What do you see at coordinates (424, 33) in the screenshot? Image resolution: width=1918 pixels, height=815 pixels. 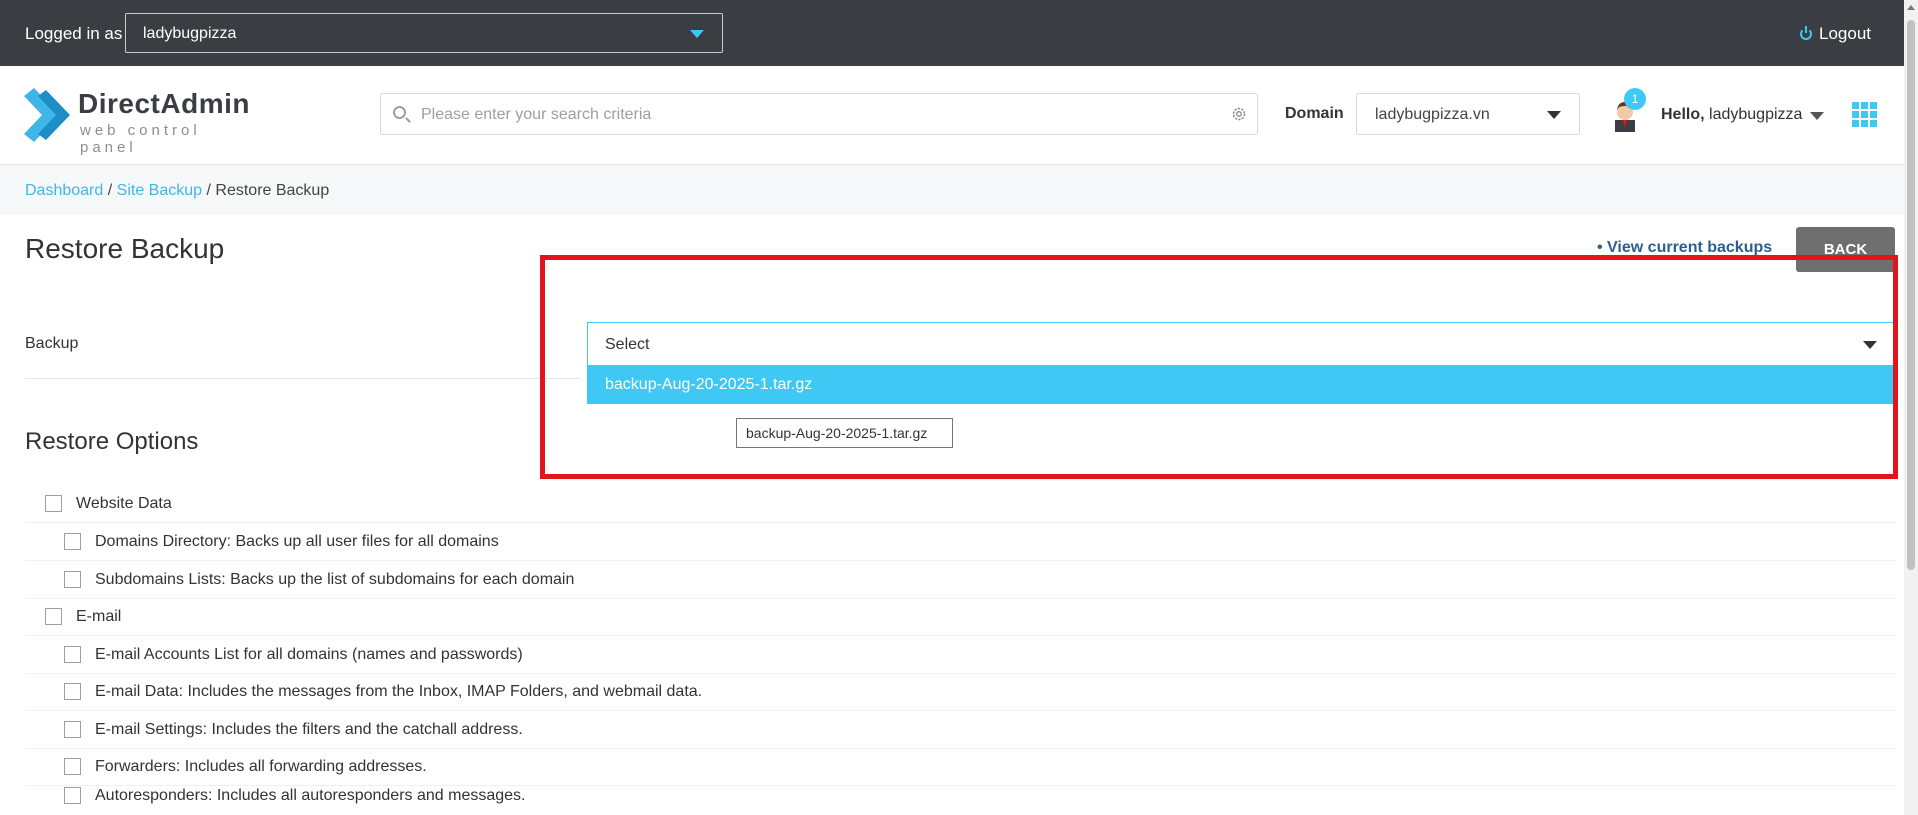 I see `user-select: ladybugpizza` at bounding box center [424, 33].